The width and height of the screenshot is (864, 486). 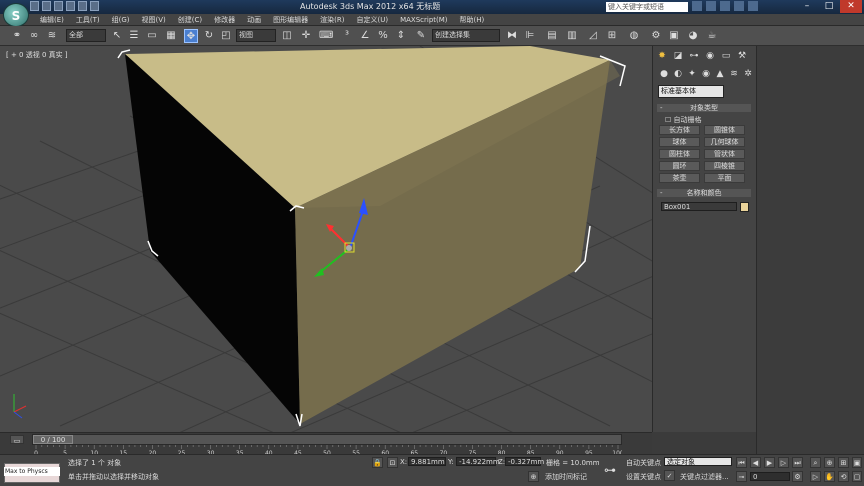 What do you see at coordinates (678, 74) in the screenshot?
I see `shapes-icon: ◐` at bounding box center [678, 74].